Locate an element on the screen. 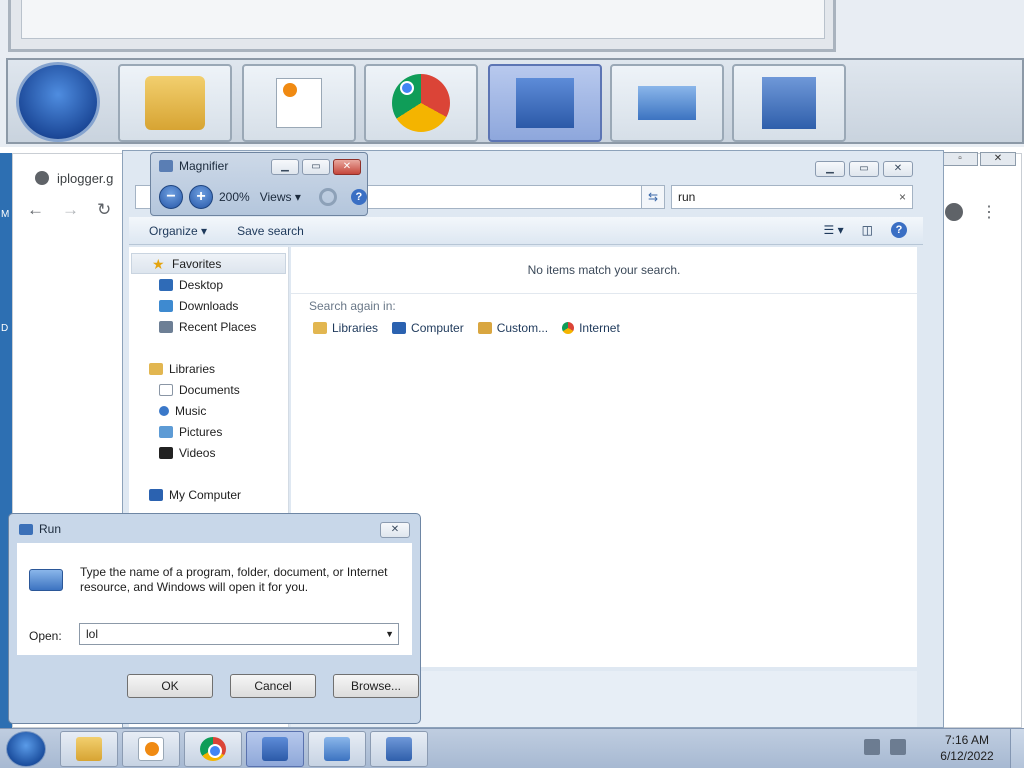 The image size is (1024, 768). globe-icon is located at coordinates (42, 178).